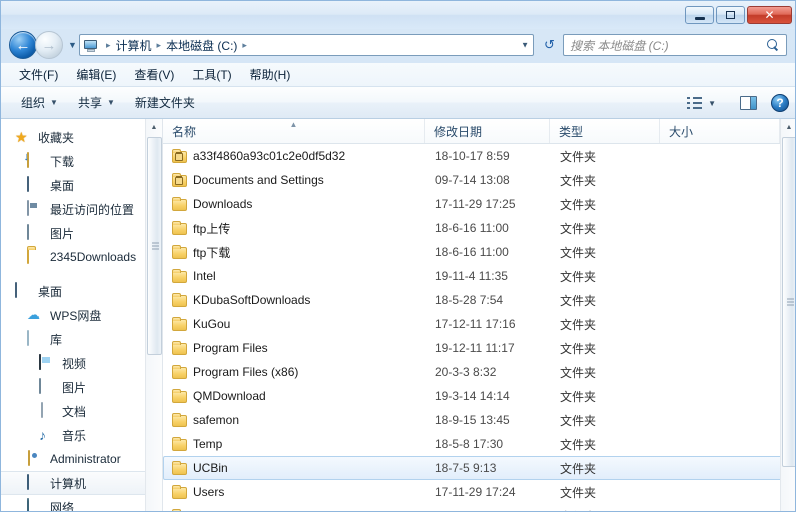 The width and height of the screenshot is (796, 512). I want to click on menu-help: 帮助(H), so click(270, 74).